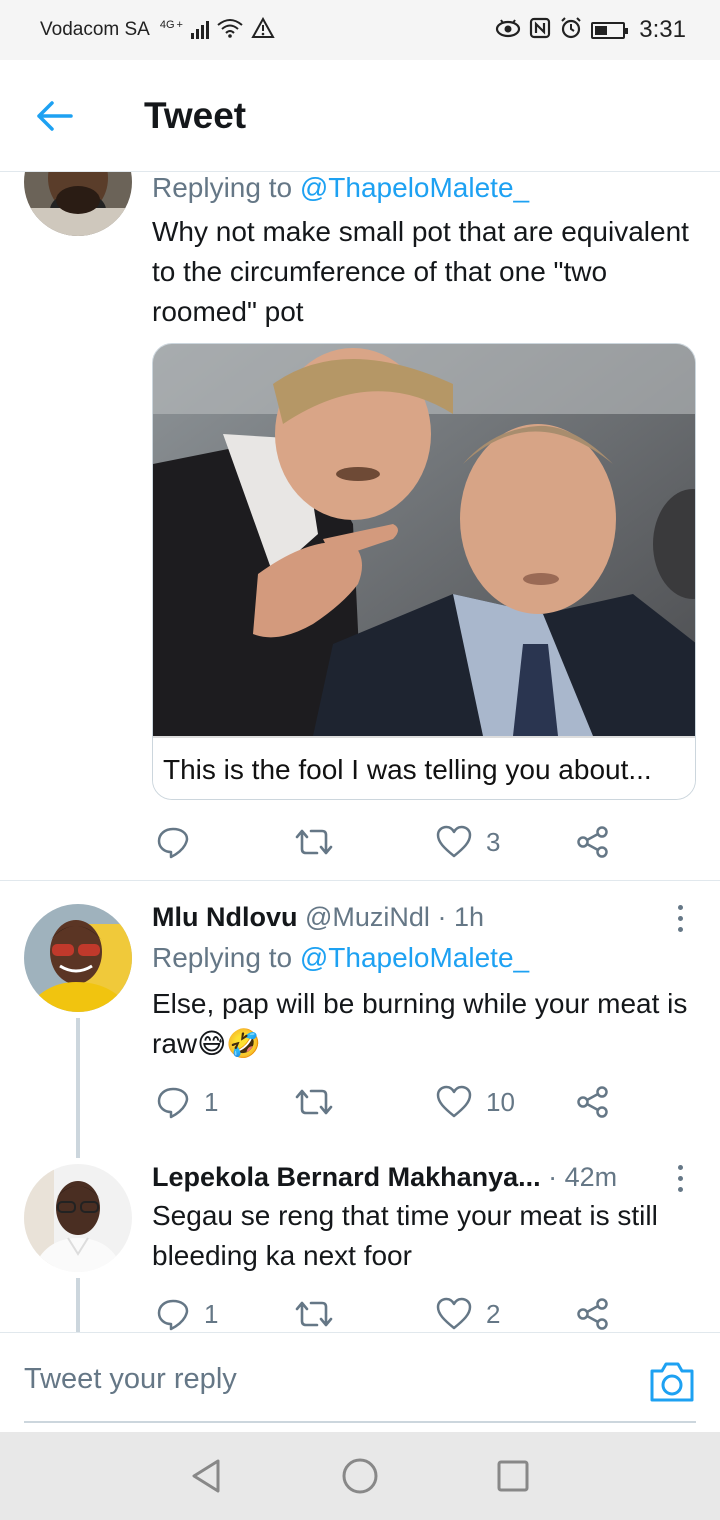  Describe the element at coordinates (590, 30) in the screenshot. I see `status-right: 3:31` at that location.